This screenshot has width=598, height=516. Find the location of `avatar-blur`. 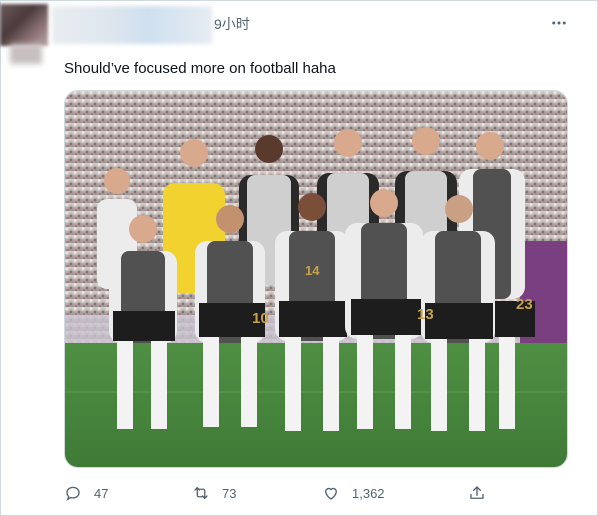

avatar-blur is located at coordinates (26, 54).